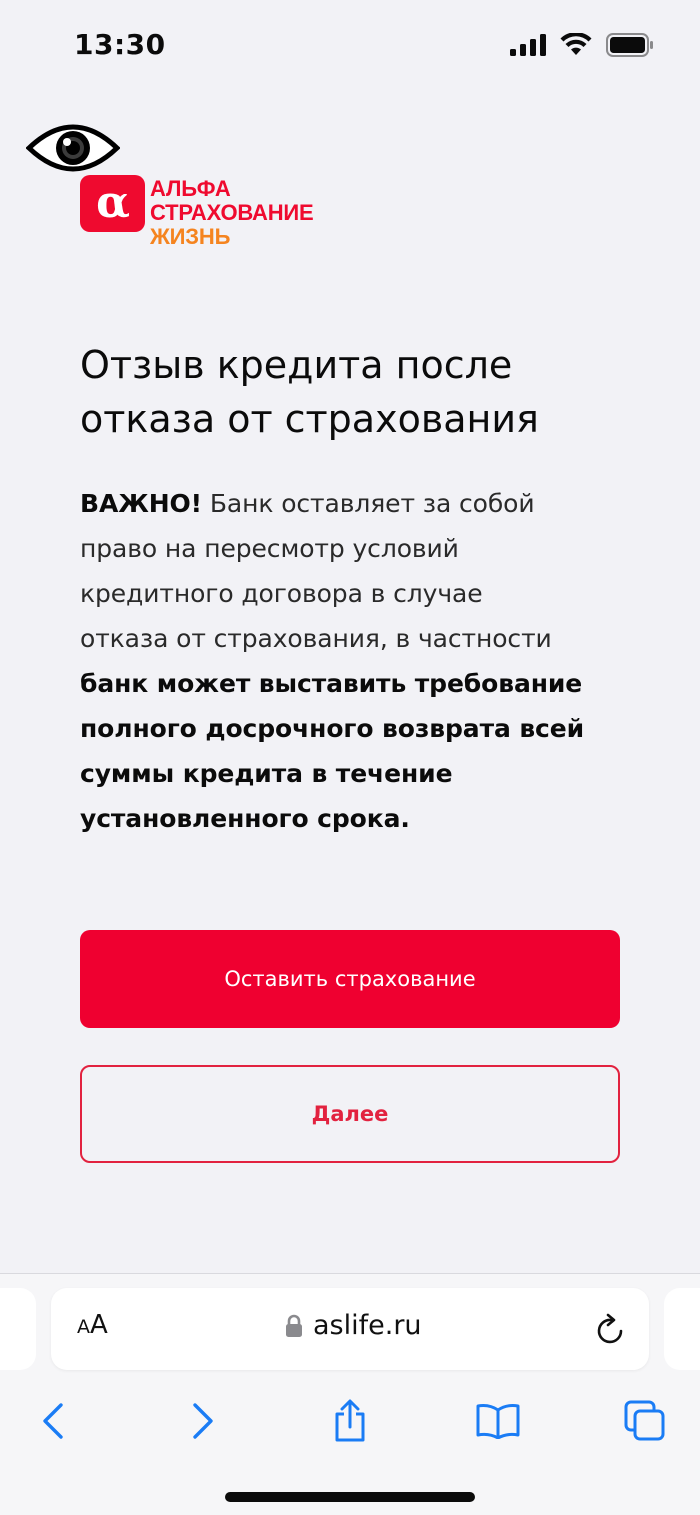  I want to click on notice-line-7: суммы кредита в течение, so click(266, 773).